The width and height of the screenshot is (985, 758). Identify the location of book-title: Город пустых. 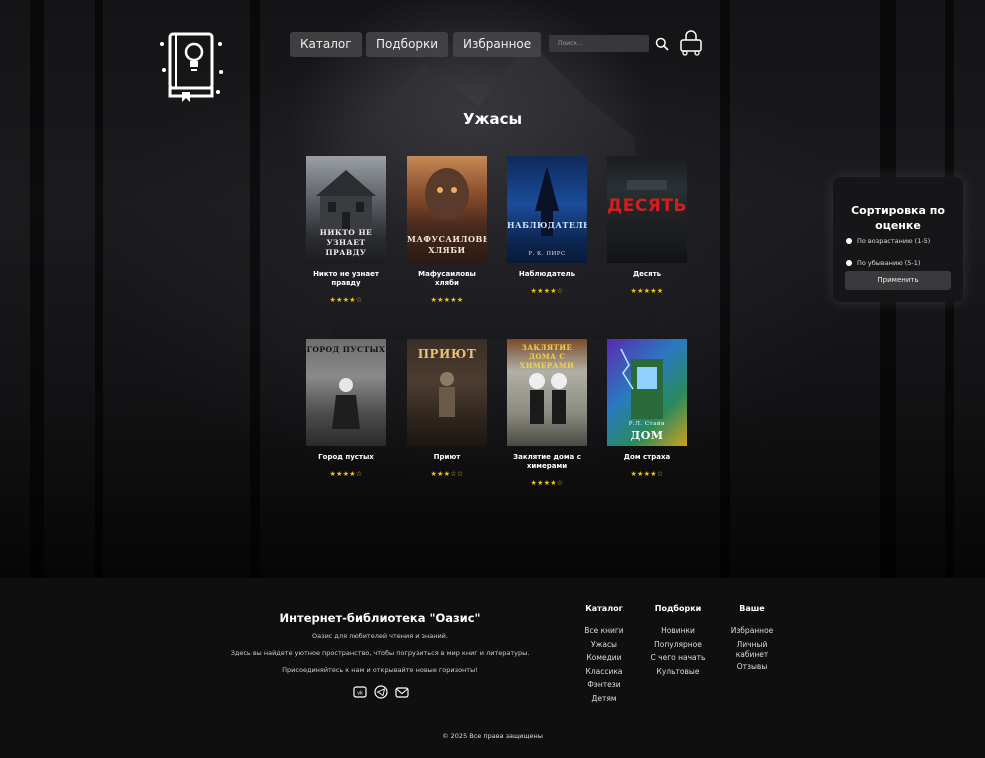
(346, 457).